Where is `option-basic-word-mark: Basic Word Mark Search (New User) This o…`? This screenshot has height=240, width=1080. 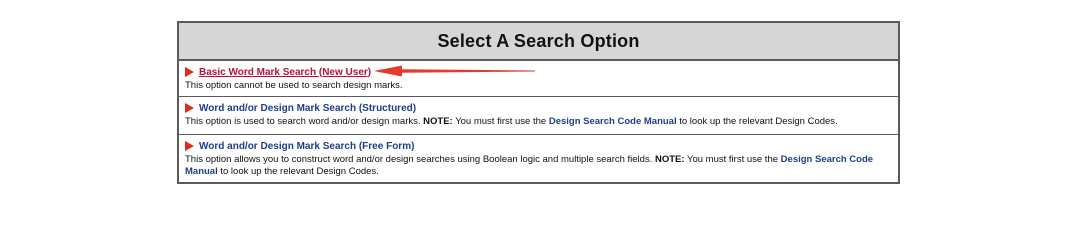
option-basic-word-mark: Basic Word Mark Search (New User) This o… is located at coordinates (538, 79).